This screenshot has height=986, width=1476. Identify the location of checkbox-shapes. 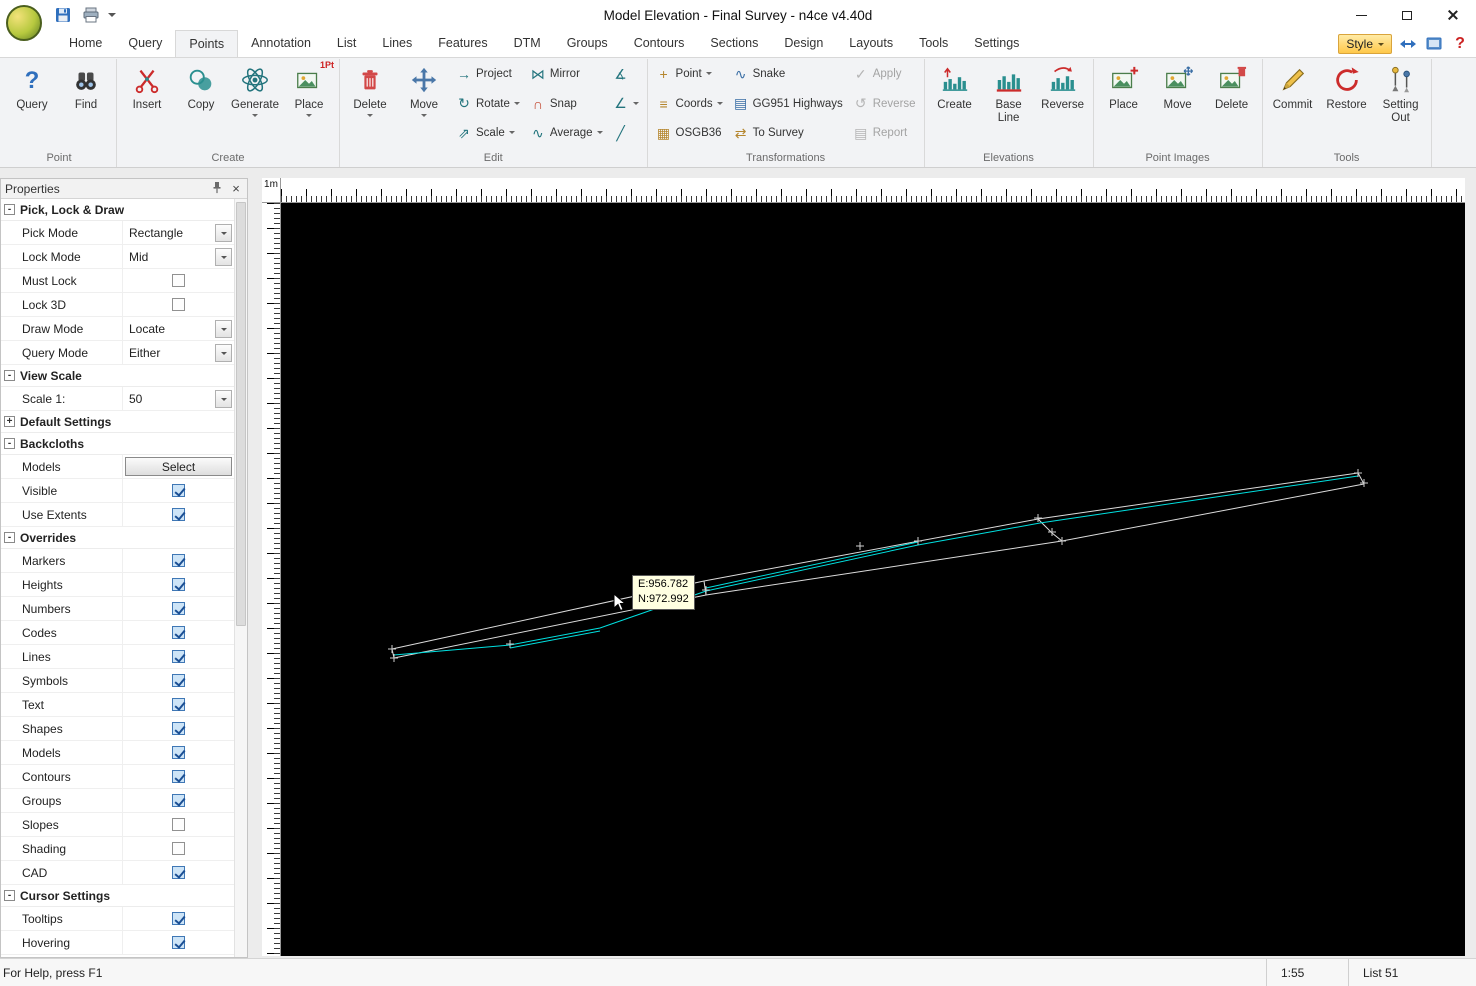
(178, 728).